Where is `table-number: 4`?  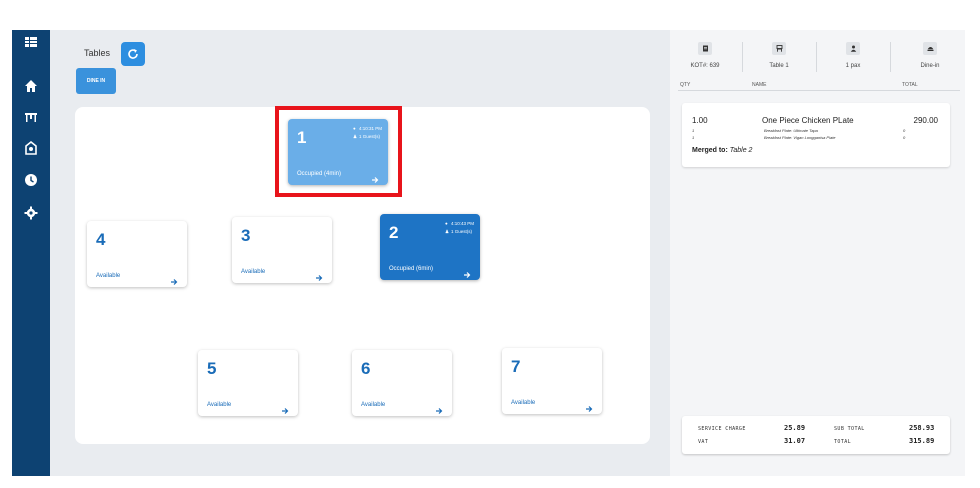
table-number: 4 is located at coordinates (101, 239).